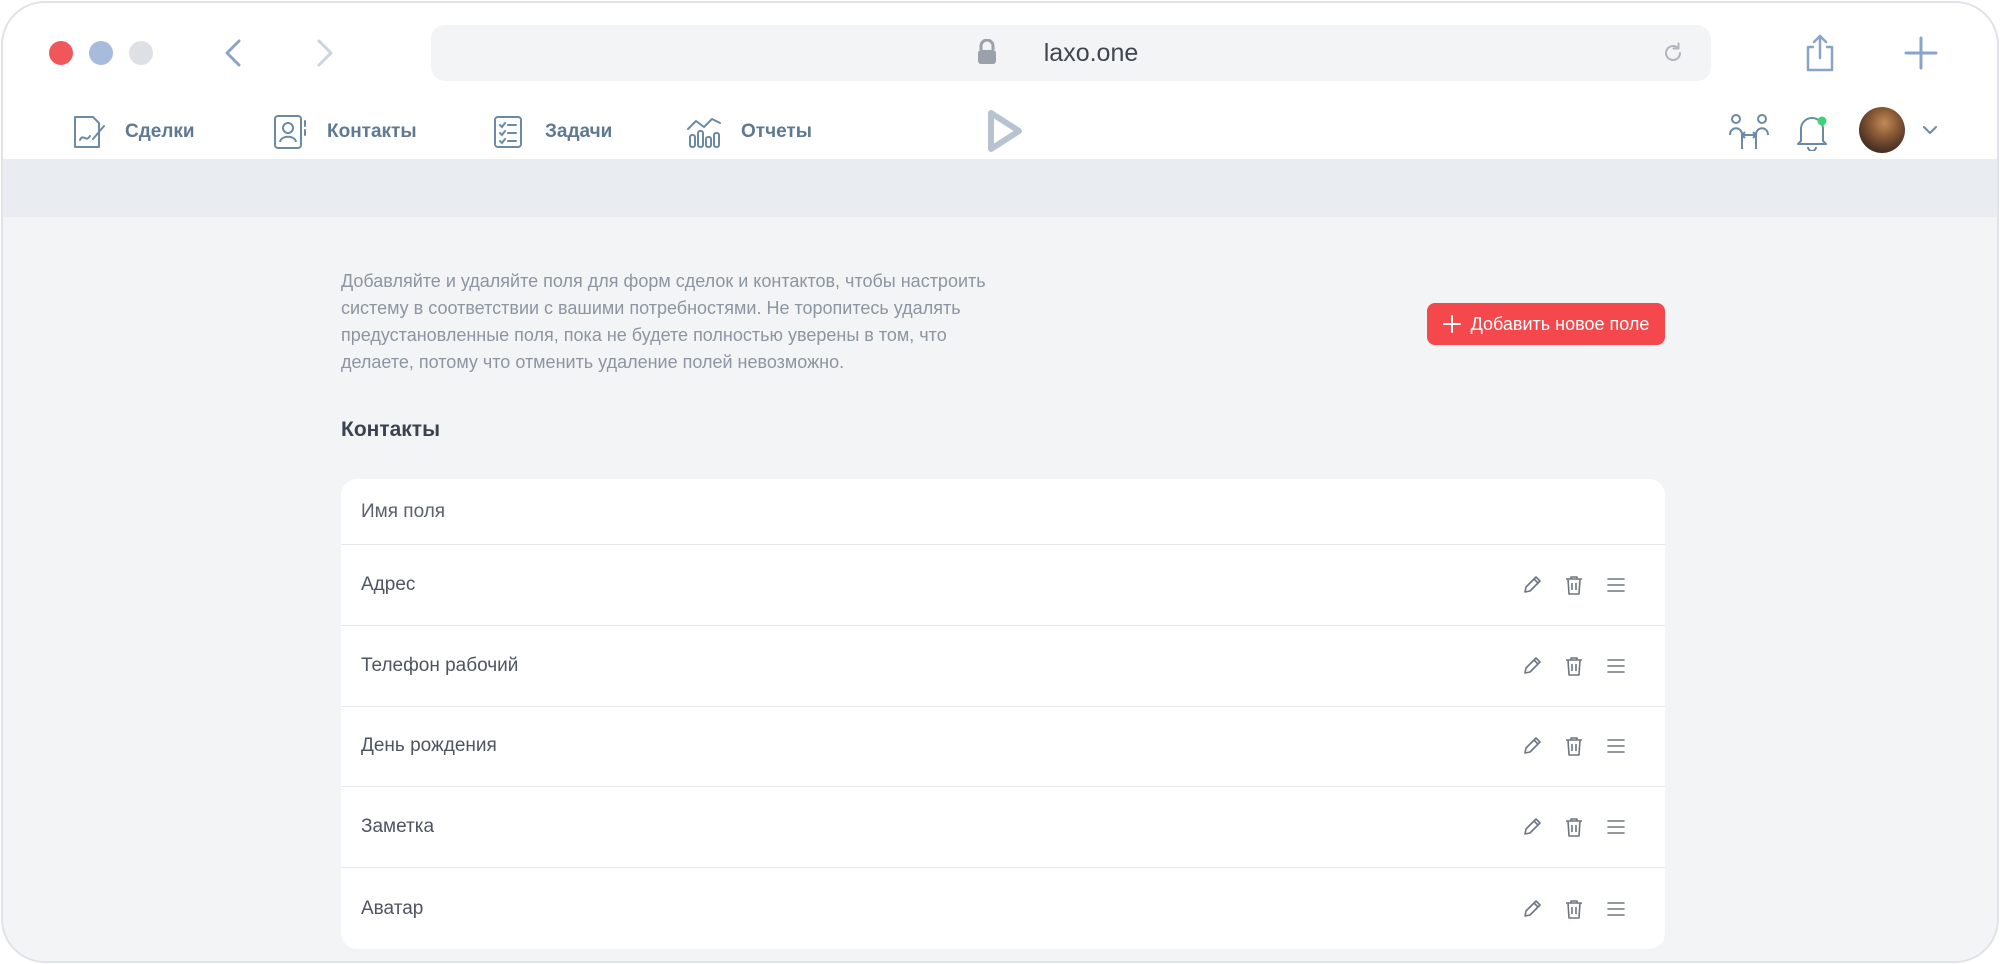  Describe the element at coordinates (508, 132) in the screenshot. I see `tasks-icon` at that location.